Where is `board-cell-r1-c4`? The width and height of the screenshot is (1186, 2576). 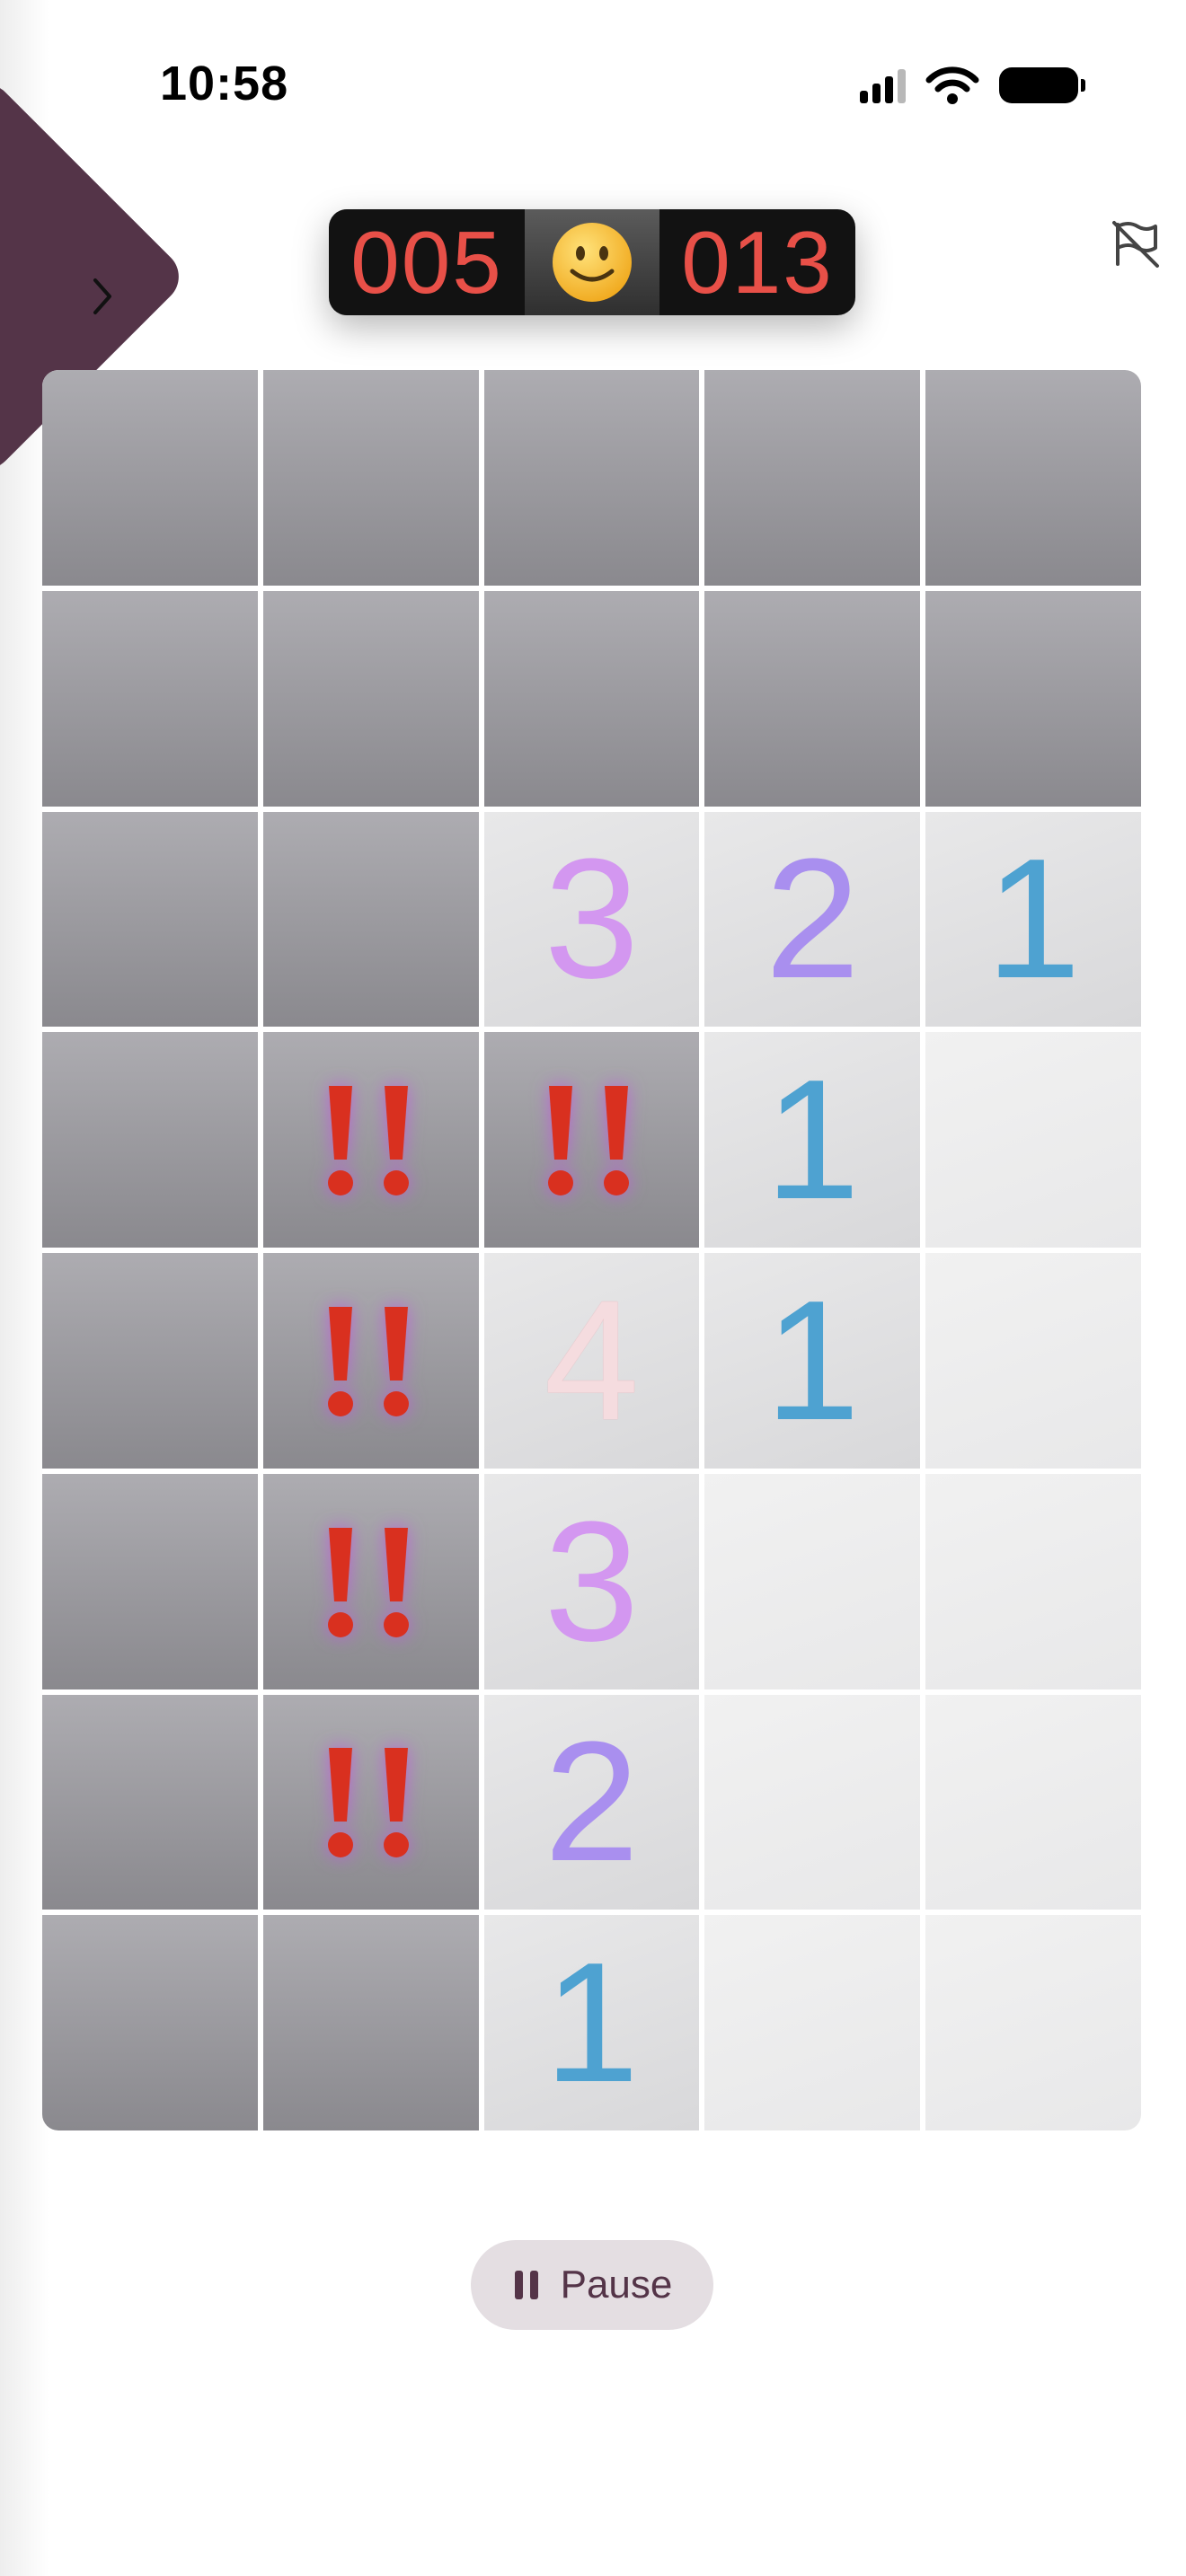 board-cell-r1-c4 is located at coordinates (812, 478).